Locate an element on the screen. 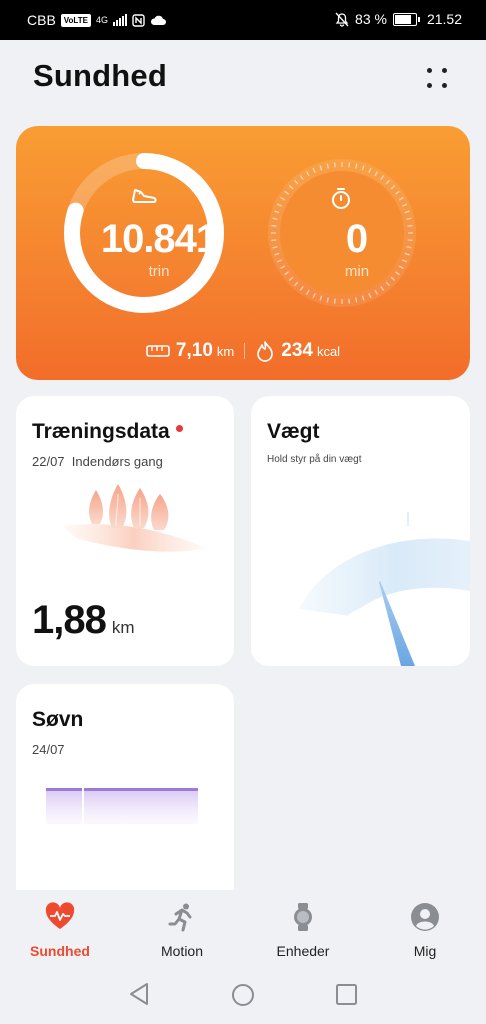  shoe-icon is located at coordinates (144, 196).